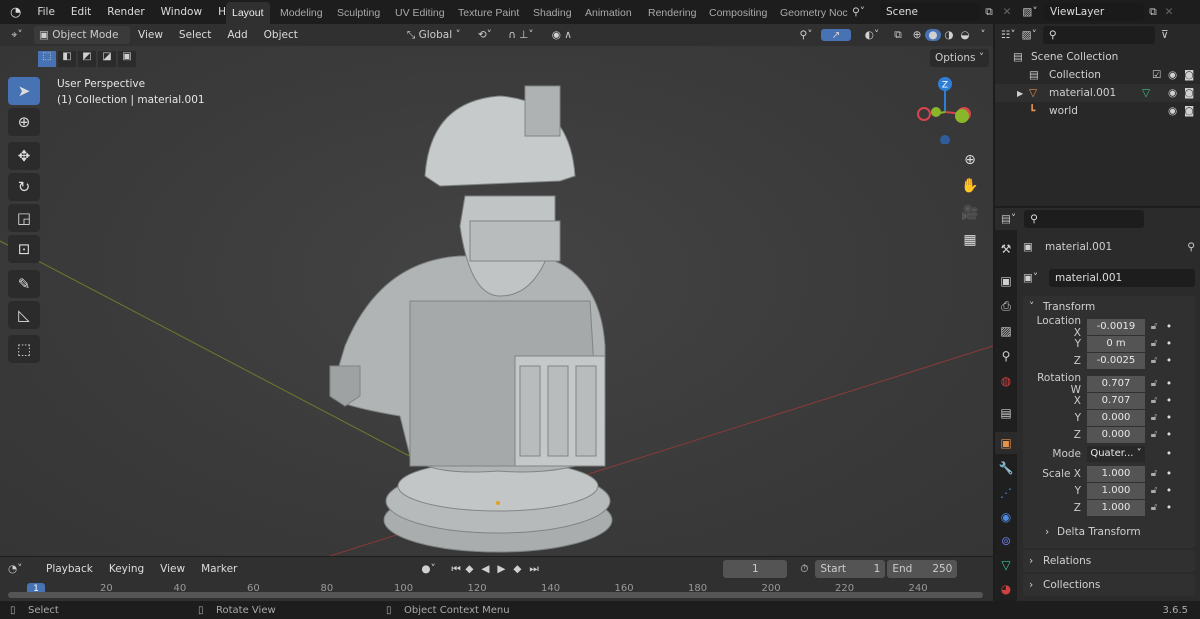 This screenshot has height=619, width=1200. Describe the element at coordinates (495, 595) in the screenshot. I see `timeline-scrollbar` at that location.